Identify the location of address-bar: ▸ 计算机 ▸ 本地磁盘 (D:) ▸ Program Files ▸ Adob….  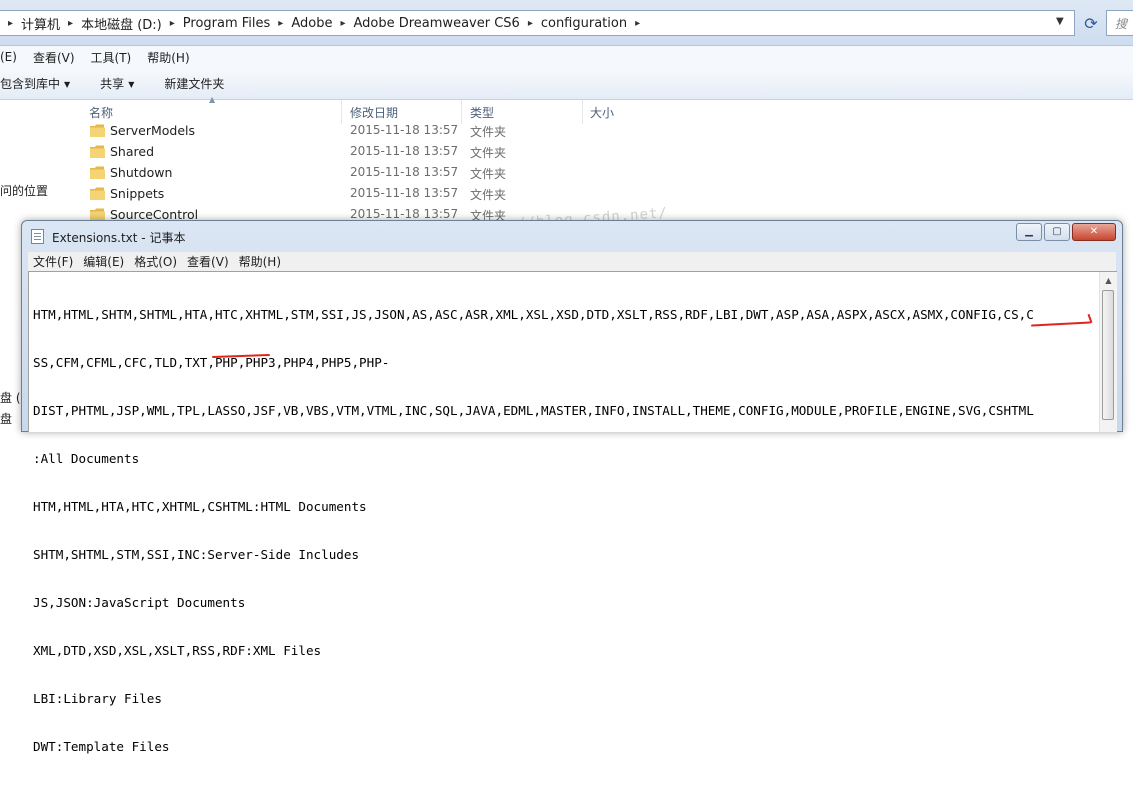
(537, 23).